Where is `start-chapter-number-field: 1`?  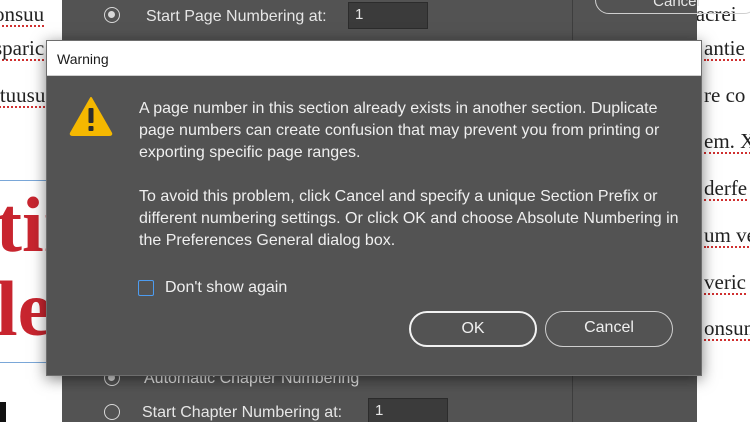
start-chapter-number-field: 1 is located at coordinates (408, 410).